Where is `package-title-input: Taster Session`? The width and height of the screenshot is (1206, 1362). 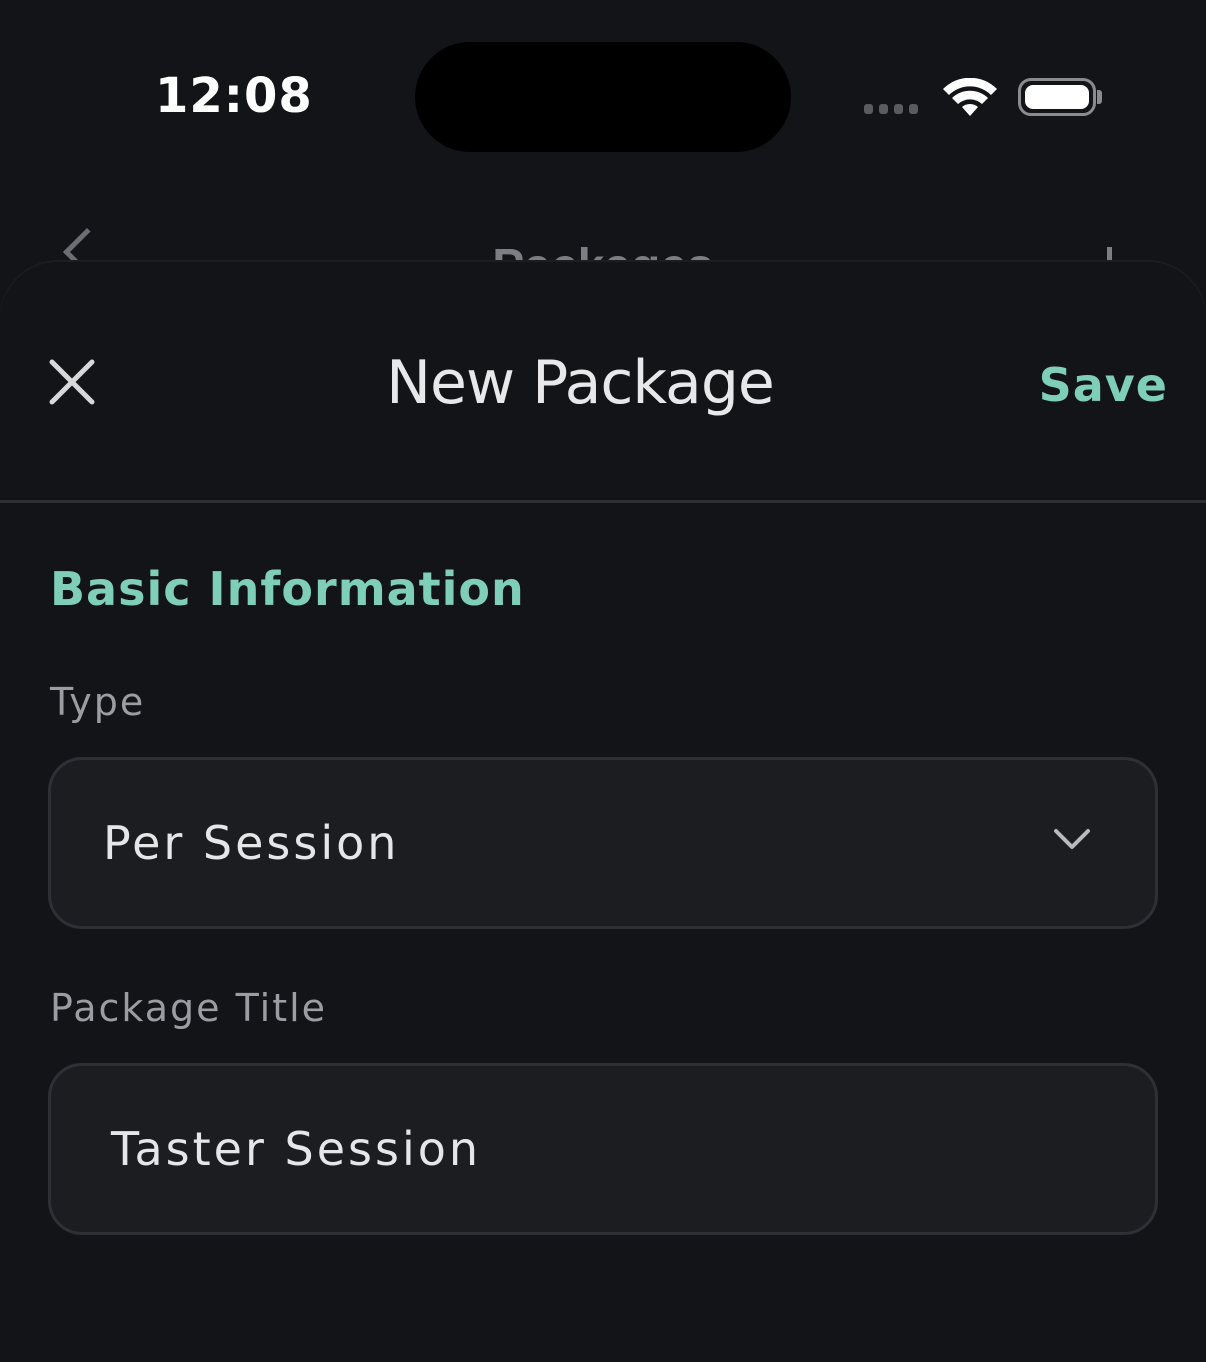
package-title-input: Taster Session is located at coordinates (603, 1149).